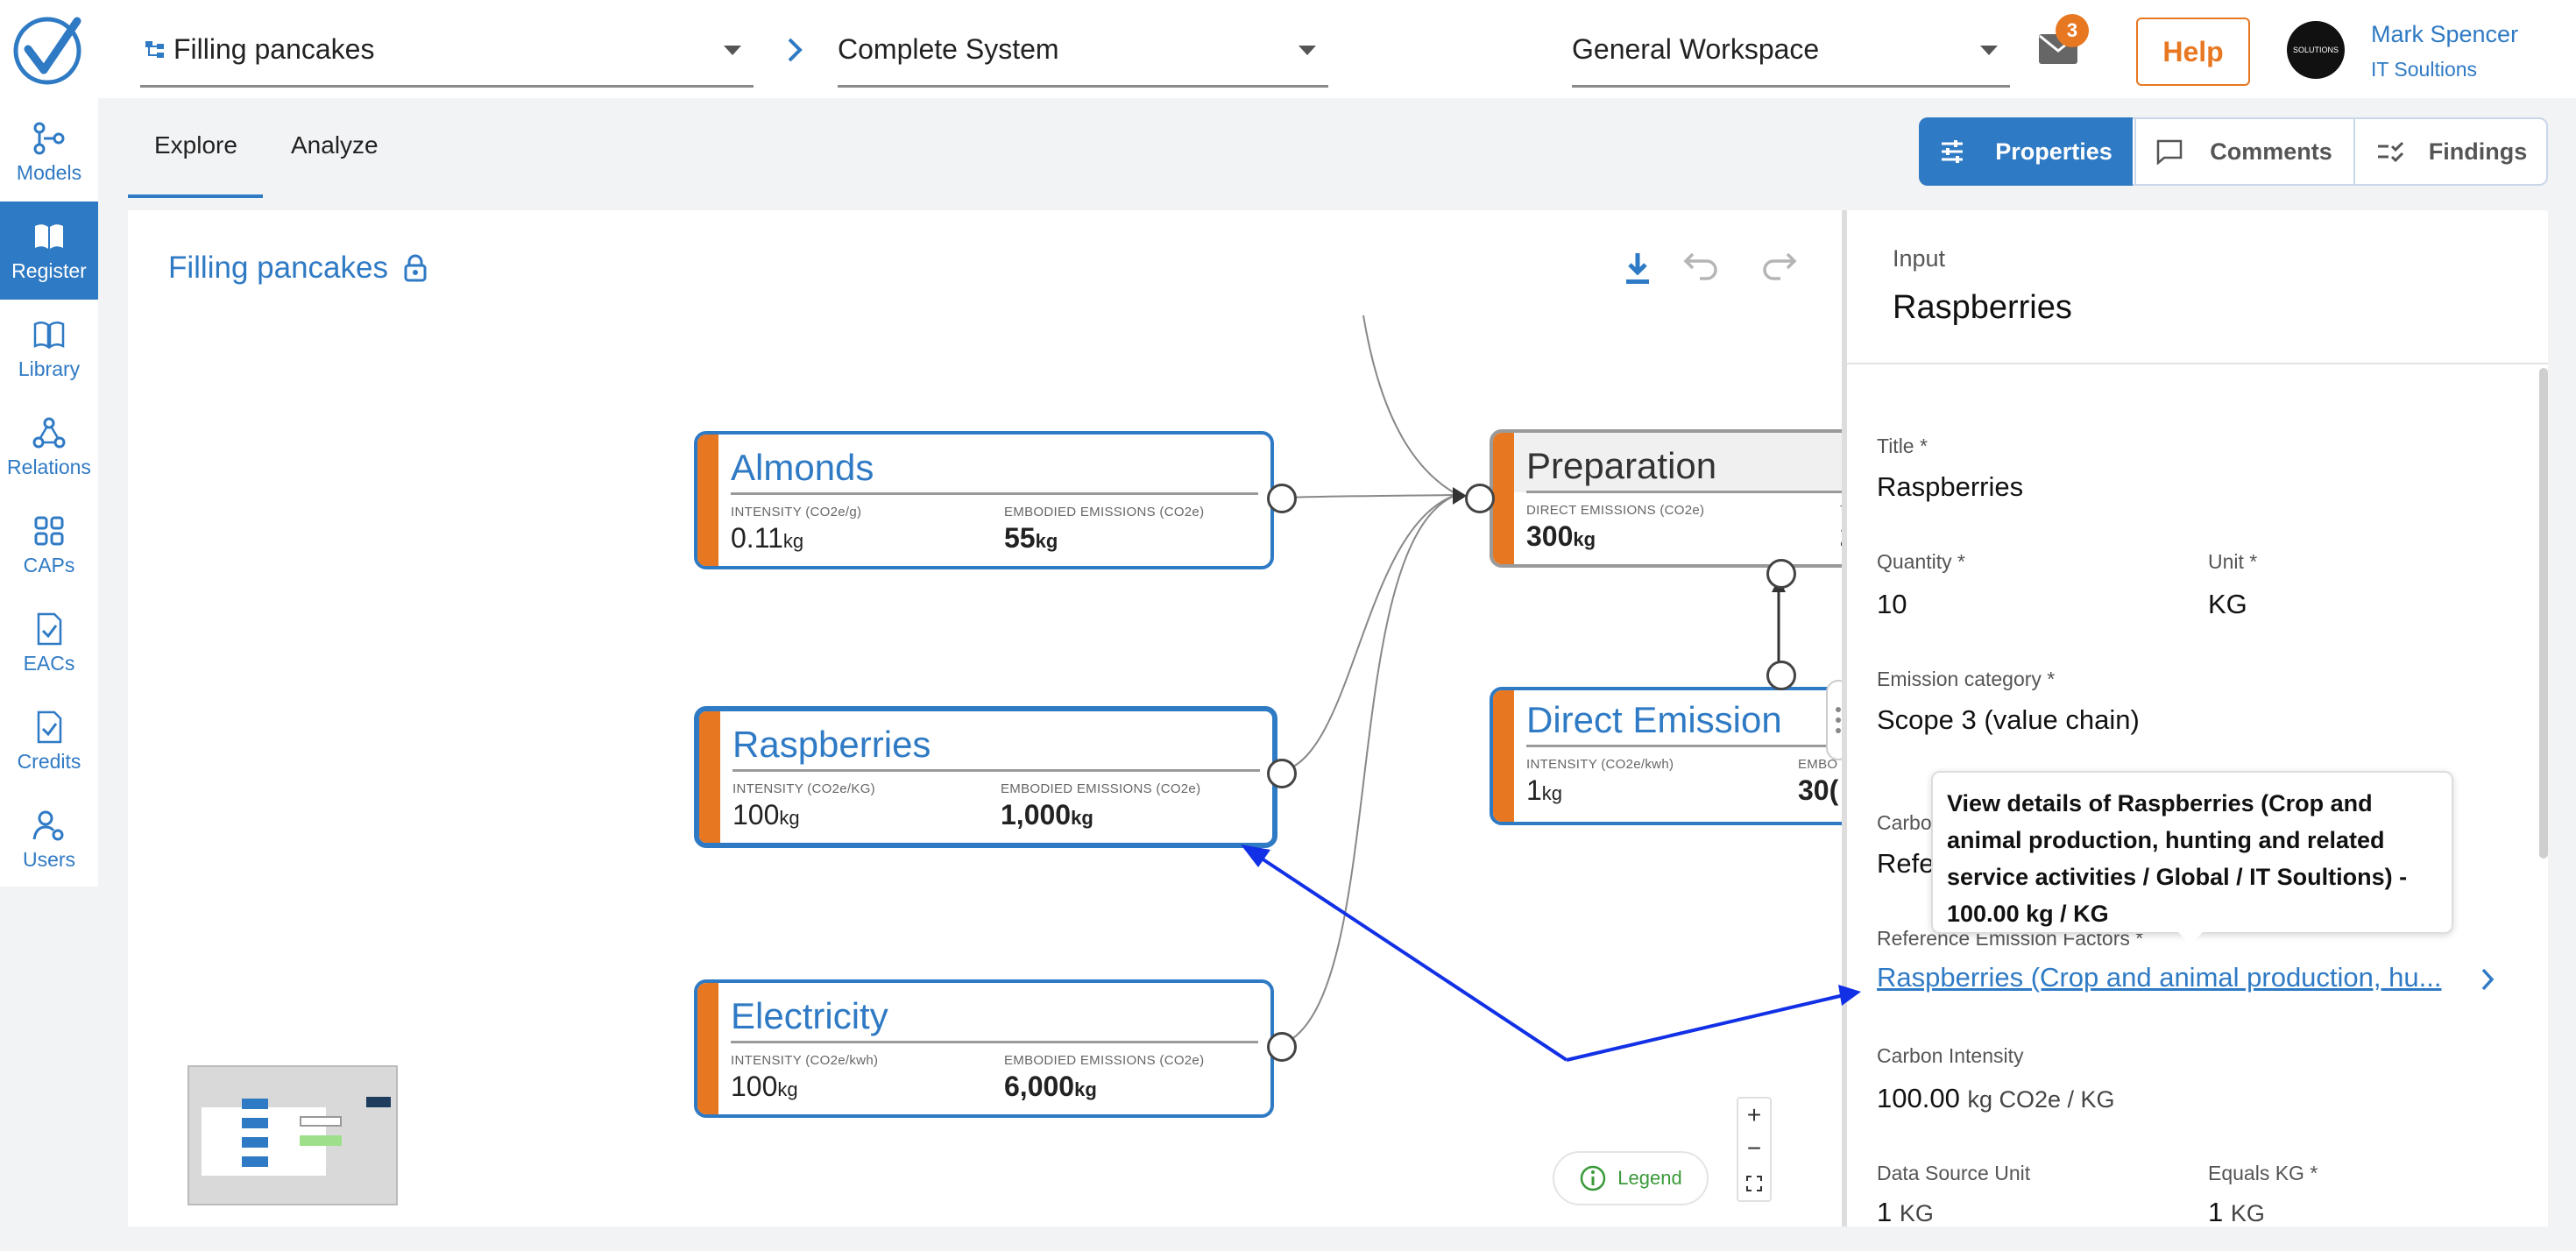 This screenshot has height=1251, width=2576. I want to click on sidebar-item-users: Users, so click(49, 839).